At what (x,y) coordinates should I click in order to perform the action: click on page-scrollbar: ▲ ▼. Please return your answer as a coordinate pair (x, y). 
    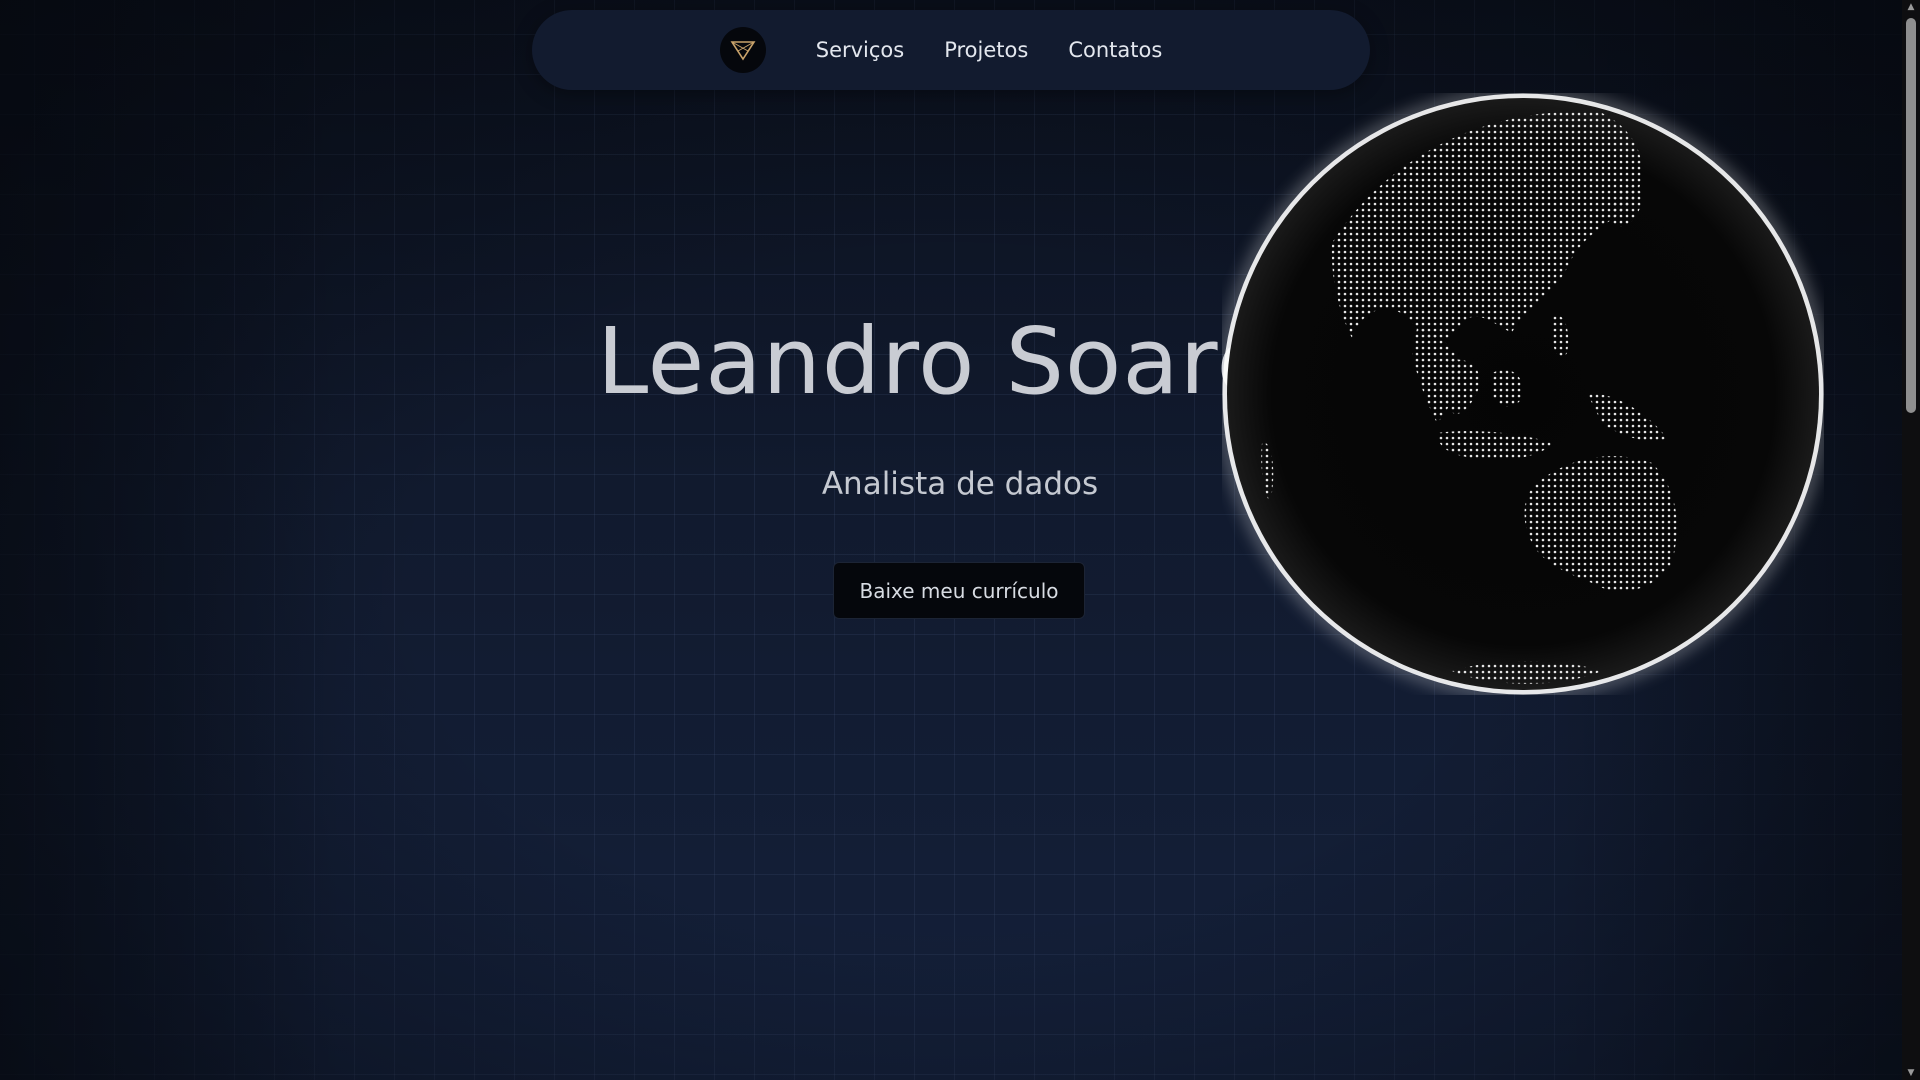
    Looking at the image, I should click on (1911, 540).